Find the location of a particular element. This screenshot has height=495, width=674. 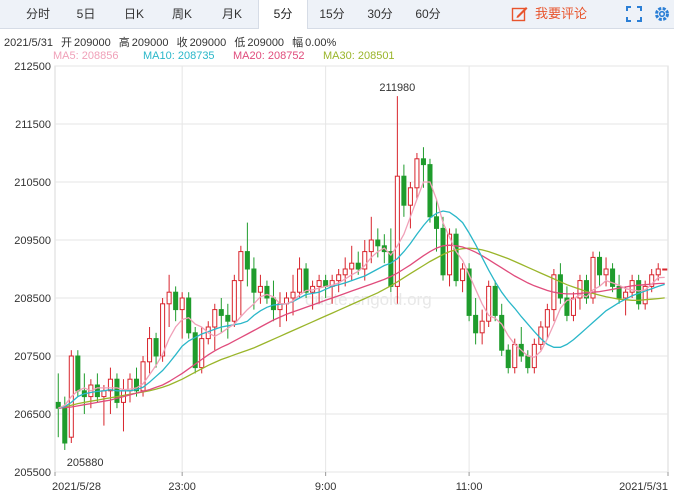

y-tick-label: 207500 is located at coordinates (32, 357).